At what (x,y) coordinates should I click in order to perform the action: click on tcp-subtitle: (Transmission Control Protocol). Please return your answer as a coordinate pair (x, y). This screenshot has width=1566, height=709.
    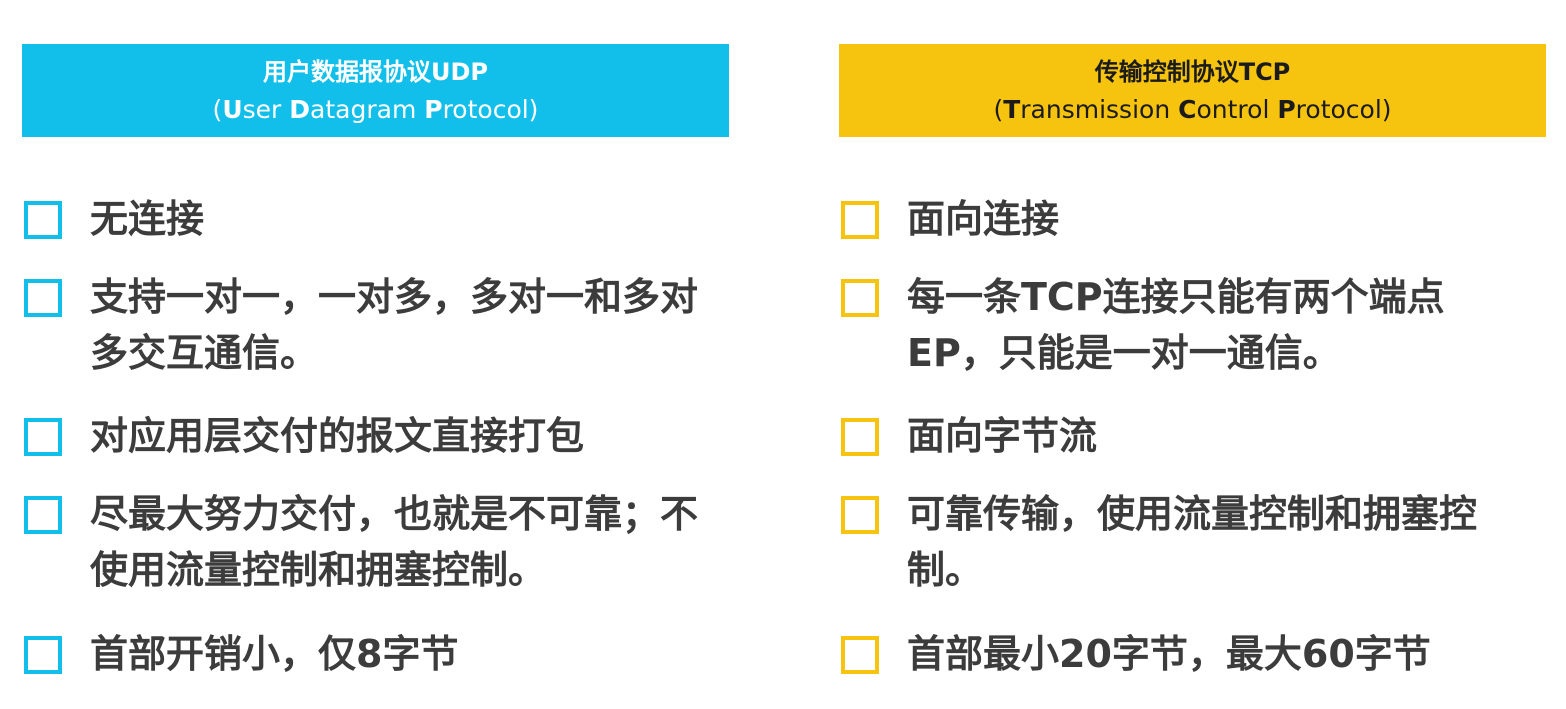
    Looking at the image, I should click on (1192, 109).